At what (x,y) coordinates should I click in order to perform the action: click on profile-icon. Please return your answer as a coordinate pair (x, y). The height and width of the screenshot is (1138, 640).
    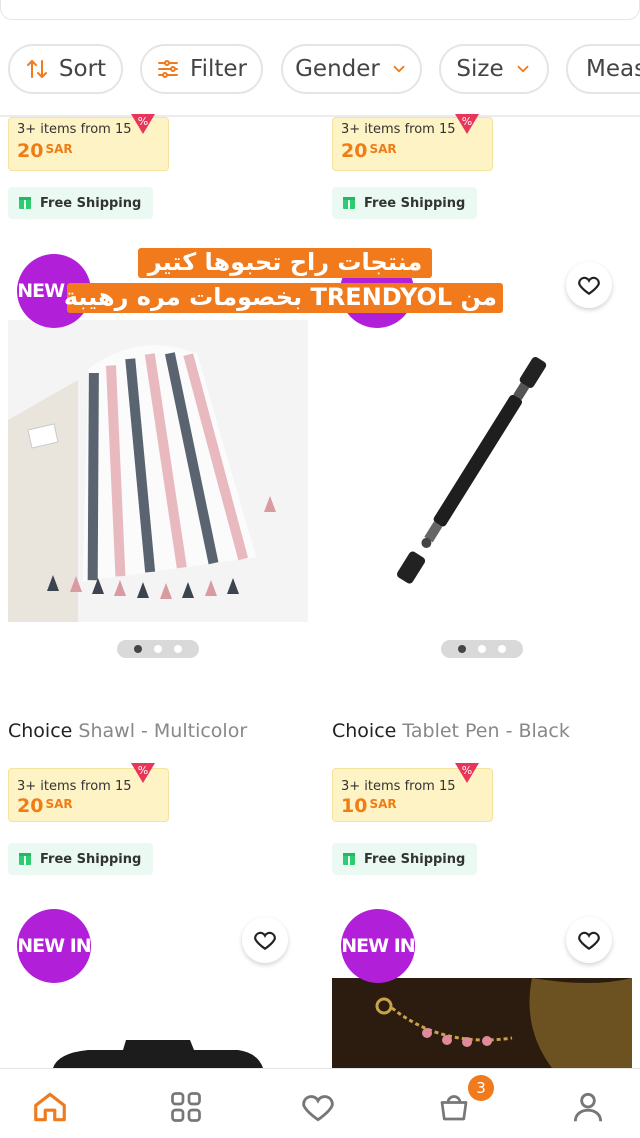
    Looking at the image, I should click on (588, 1107).